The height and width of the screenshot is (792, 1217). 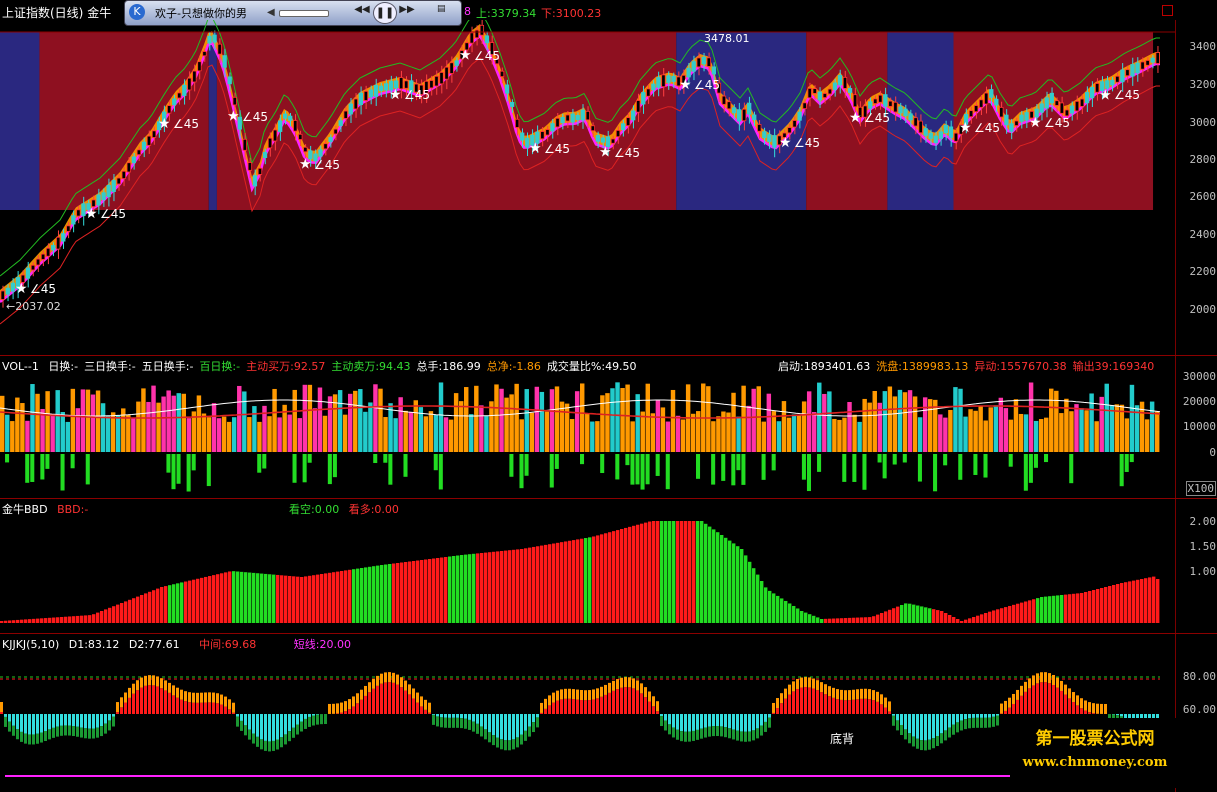 I want to click on bbd-tick: 2.00, so click(x=1203, y=521).